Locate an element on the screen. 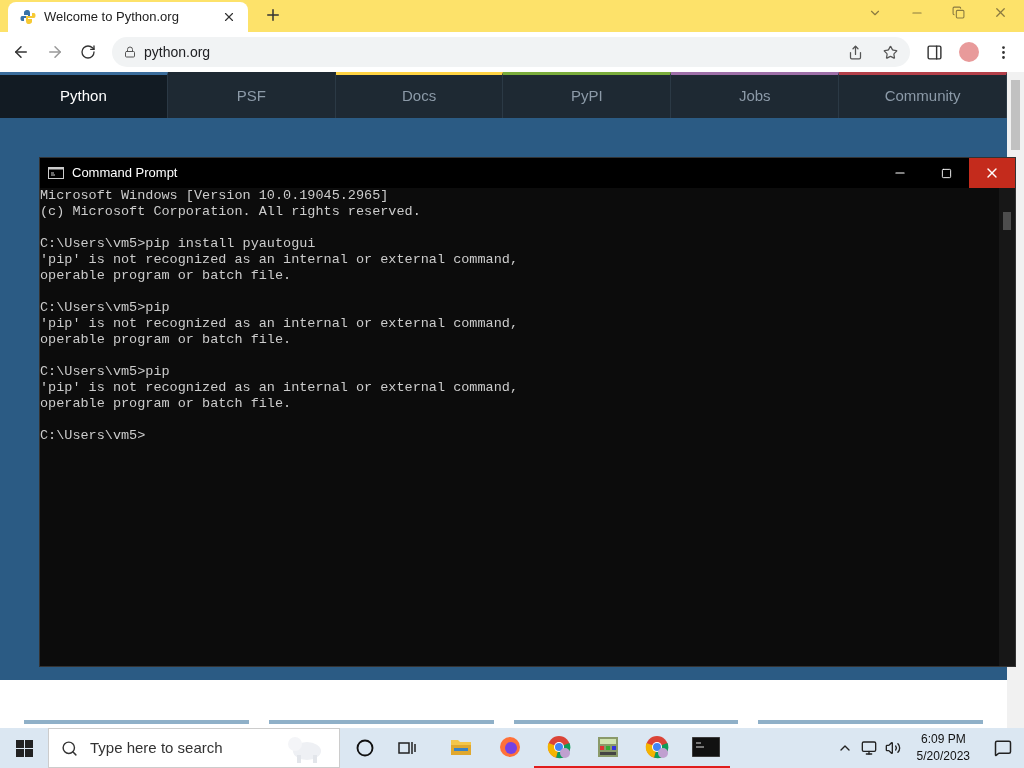 The width and height of the screenshot is (1024, 768). console-line: (c) Microsoft Corporation. All rights reserved. is located at coordinates (231, 212).